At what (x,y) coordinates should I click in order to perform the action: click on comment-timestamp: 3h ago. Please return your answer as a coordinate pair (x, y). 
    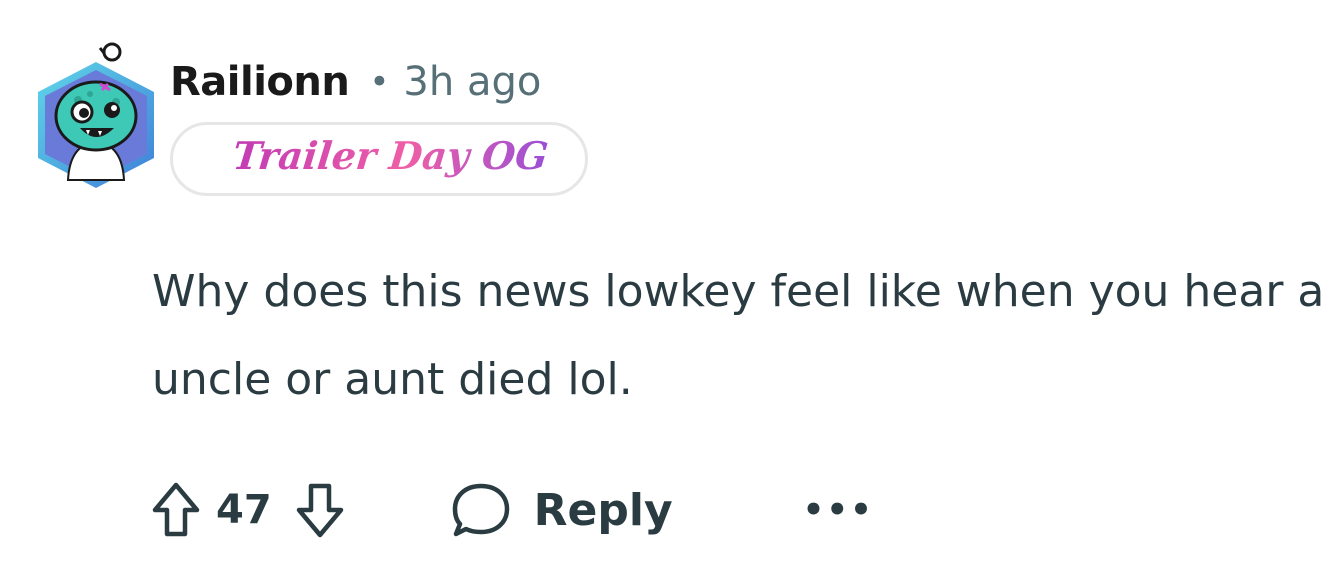
    Looking at the image, I should click on (472, 82).